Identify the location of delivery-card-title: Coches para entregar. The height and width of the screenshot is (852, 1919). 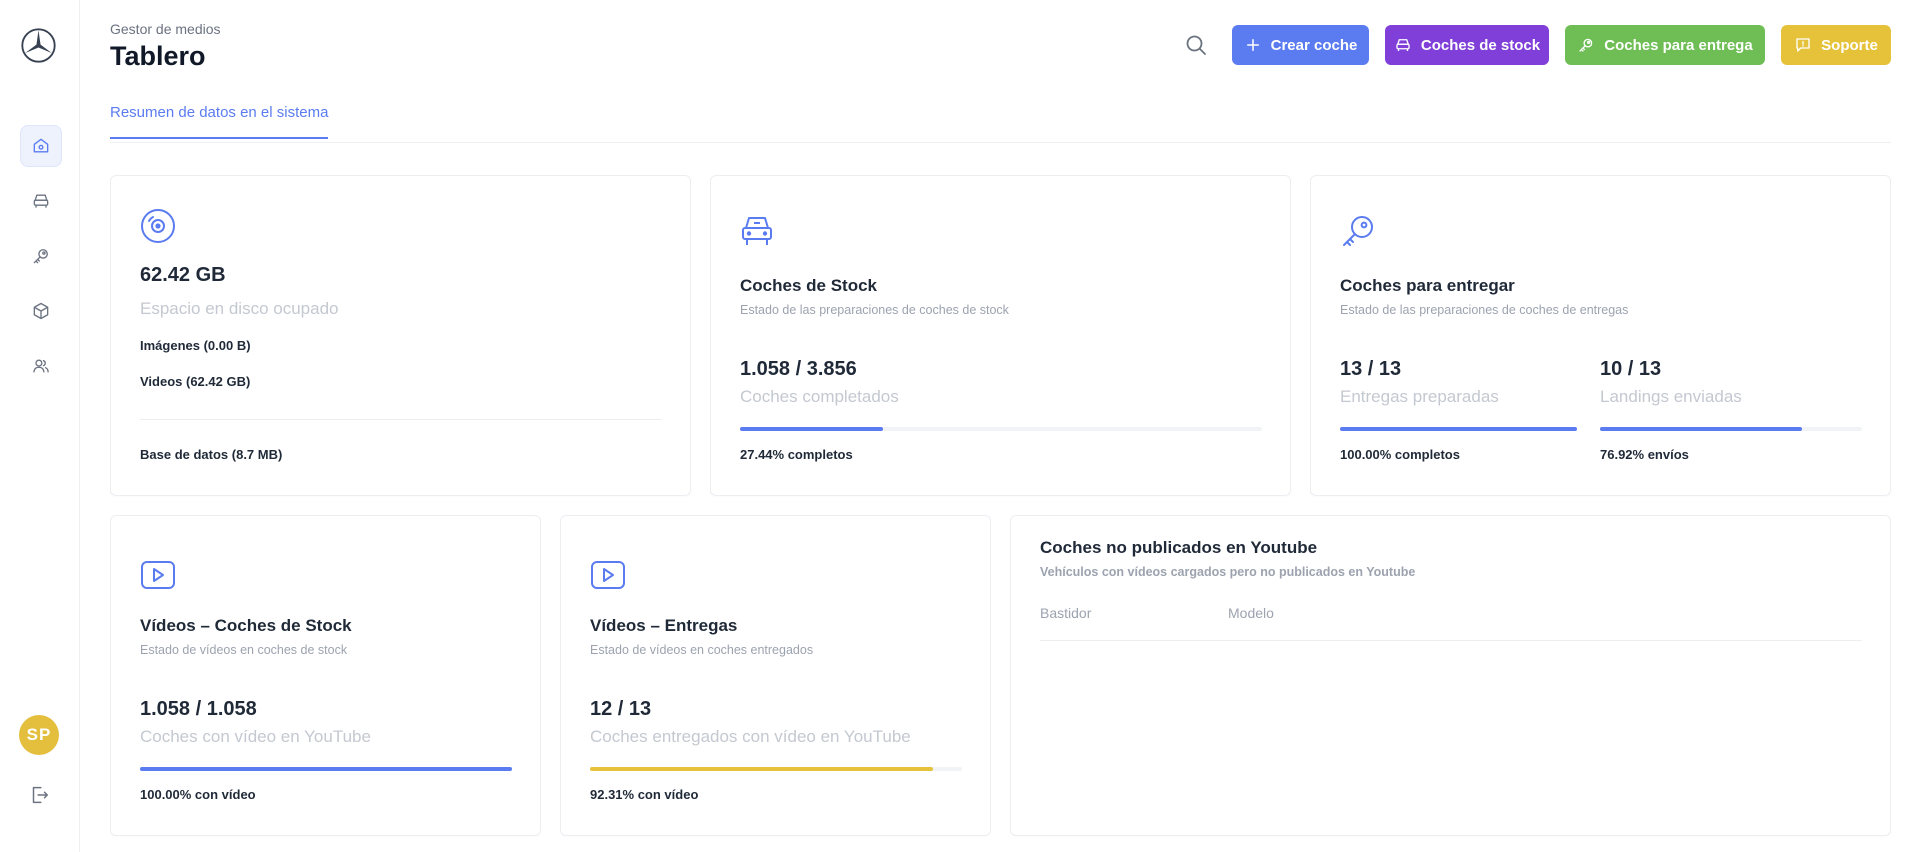
(1427, 285).